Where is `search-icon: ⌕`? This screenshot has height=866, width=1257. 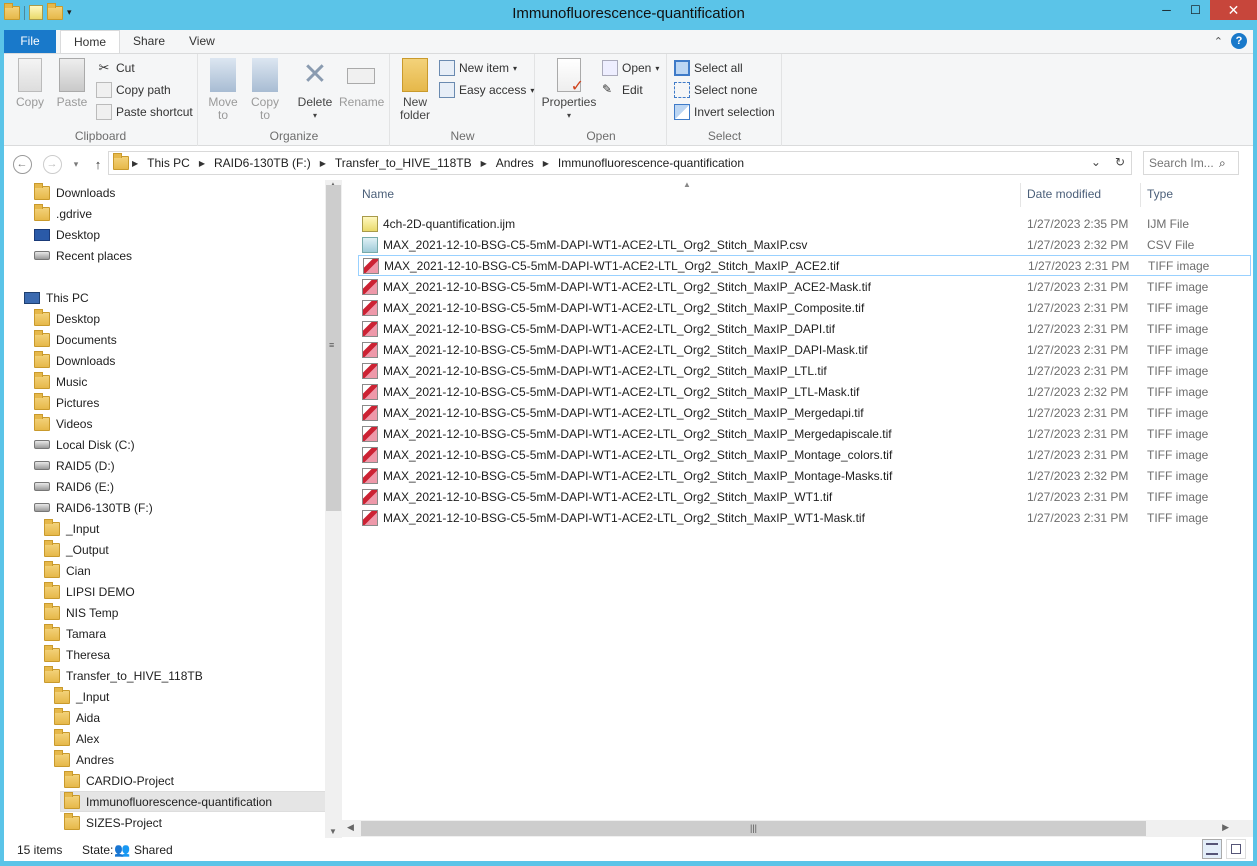 search-icon: ⌕ is located at coordinates (1222, 163).